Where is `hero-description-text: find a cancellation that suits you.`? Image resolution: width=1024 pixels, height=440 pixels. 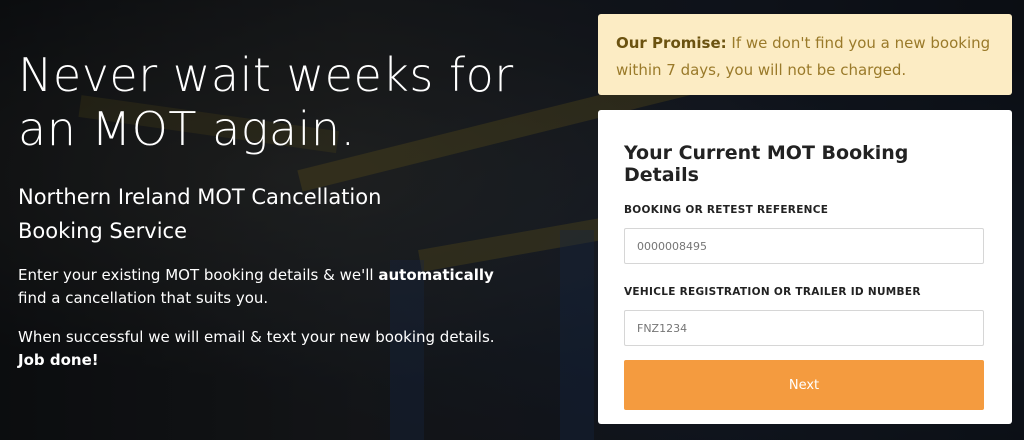 hero-description-text: find a cancellation that suits you. is located at coordinates (143, 298).